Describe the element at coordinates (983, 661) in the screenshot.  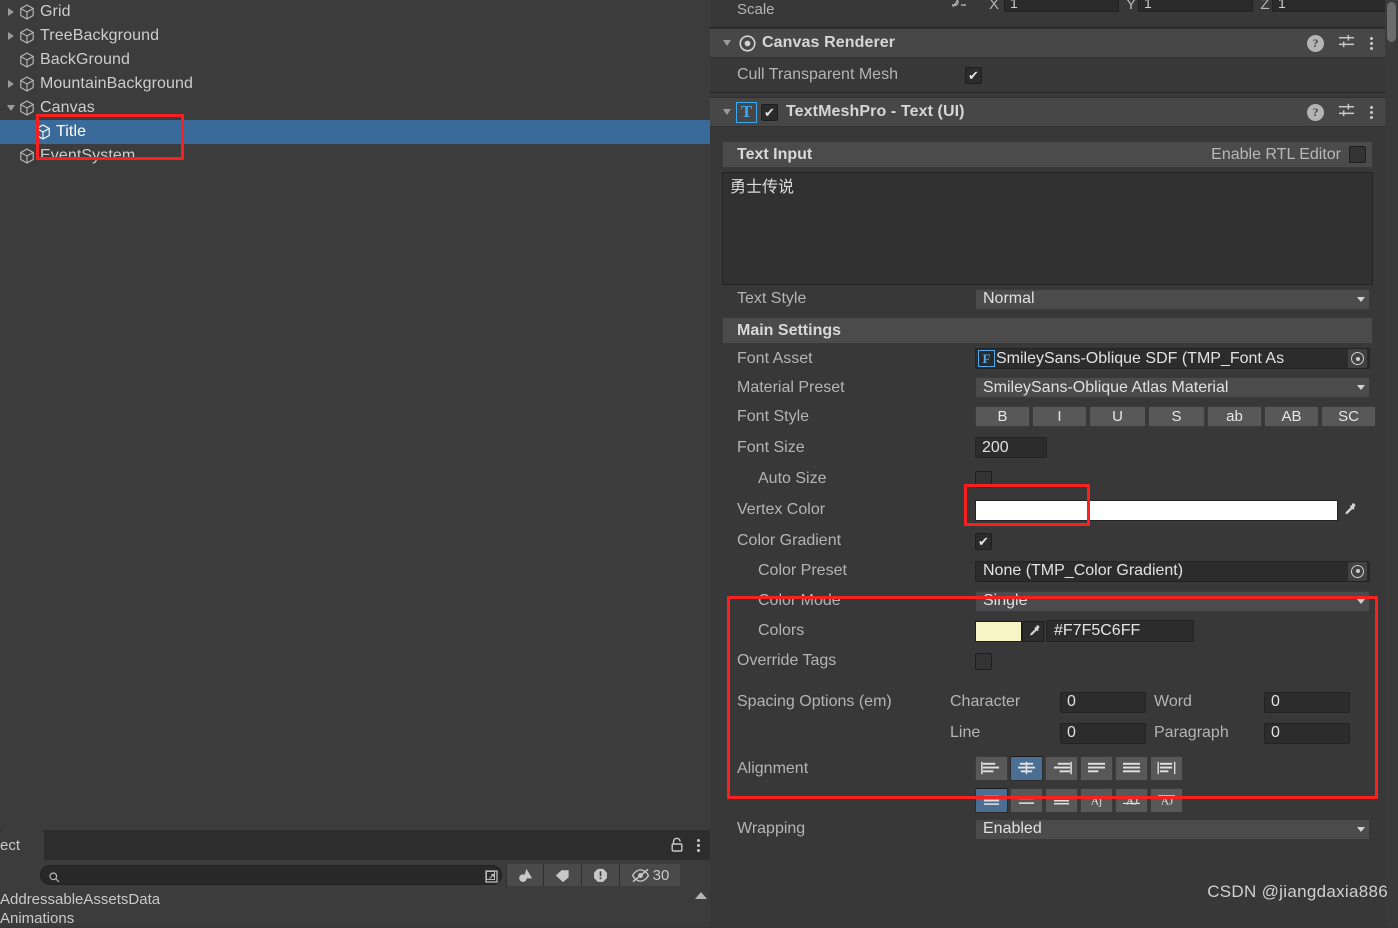
I see `override-tags-checkbox` at that location.